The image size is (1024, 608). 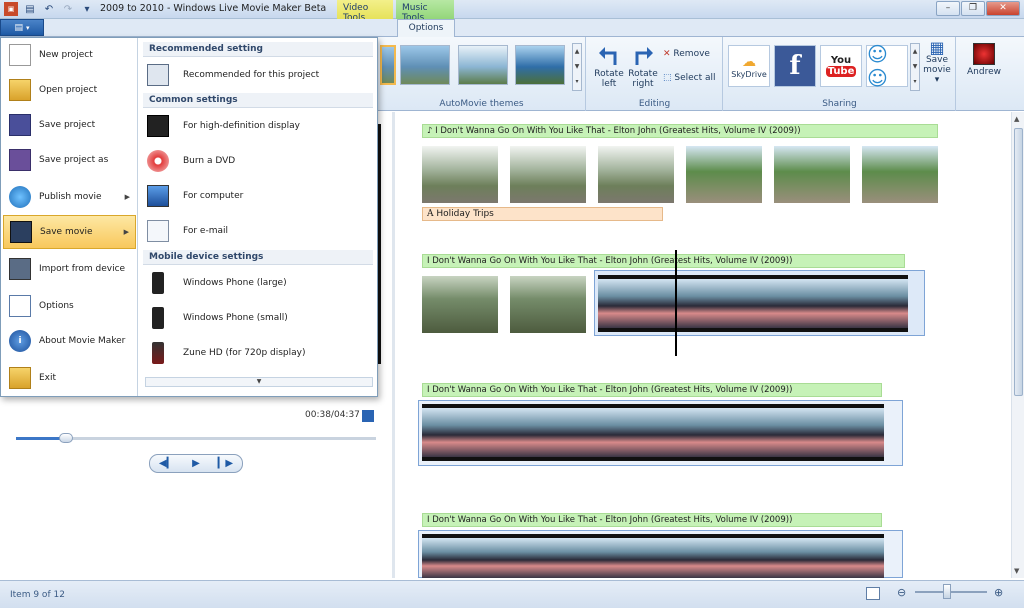 What do you see at coordinates (69, 306) in the screenshot?
I see `menu-options: Options` at bounding box center [69, 306].